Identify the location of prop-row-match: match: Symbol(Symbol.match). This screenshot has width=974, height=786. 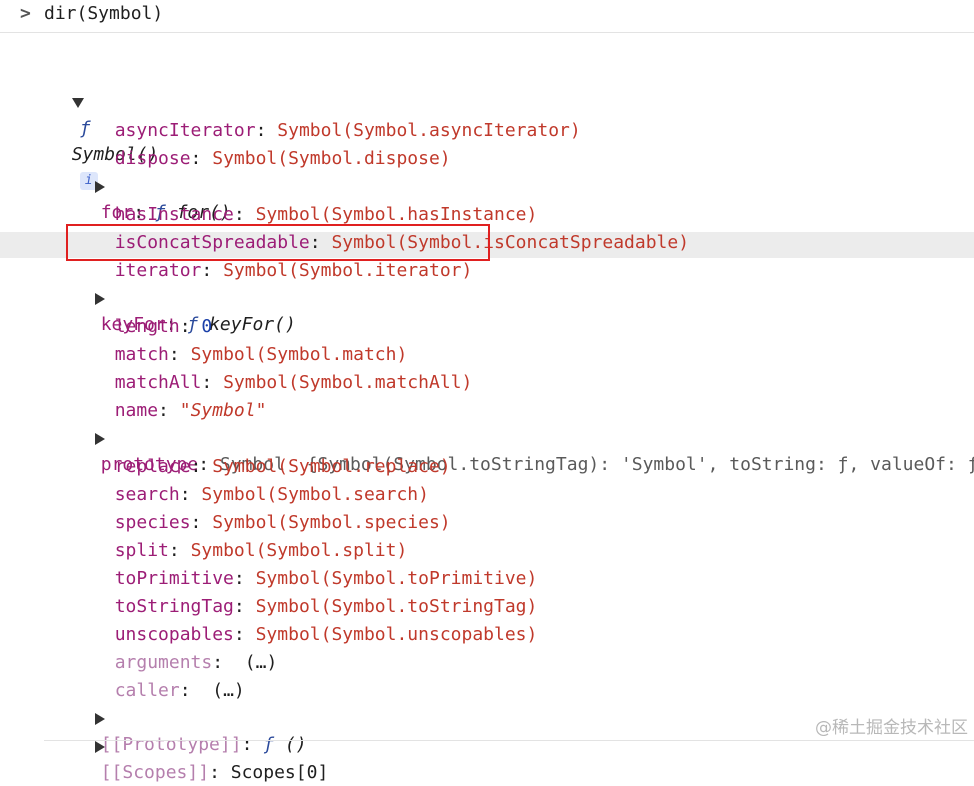
(250, 340).